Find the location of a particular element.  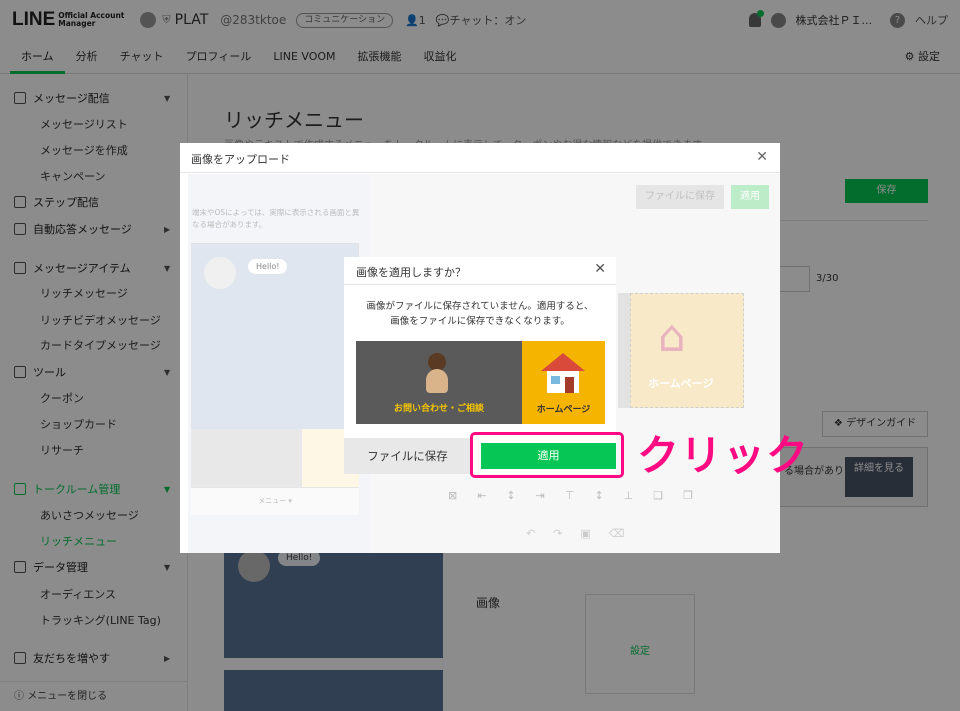

upload-save-file-button: ファイルに保存 is located at coordinates (680, 197).